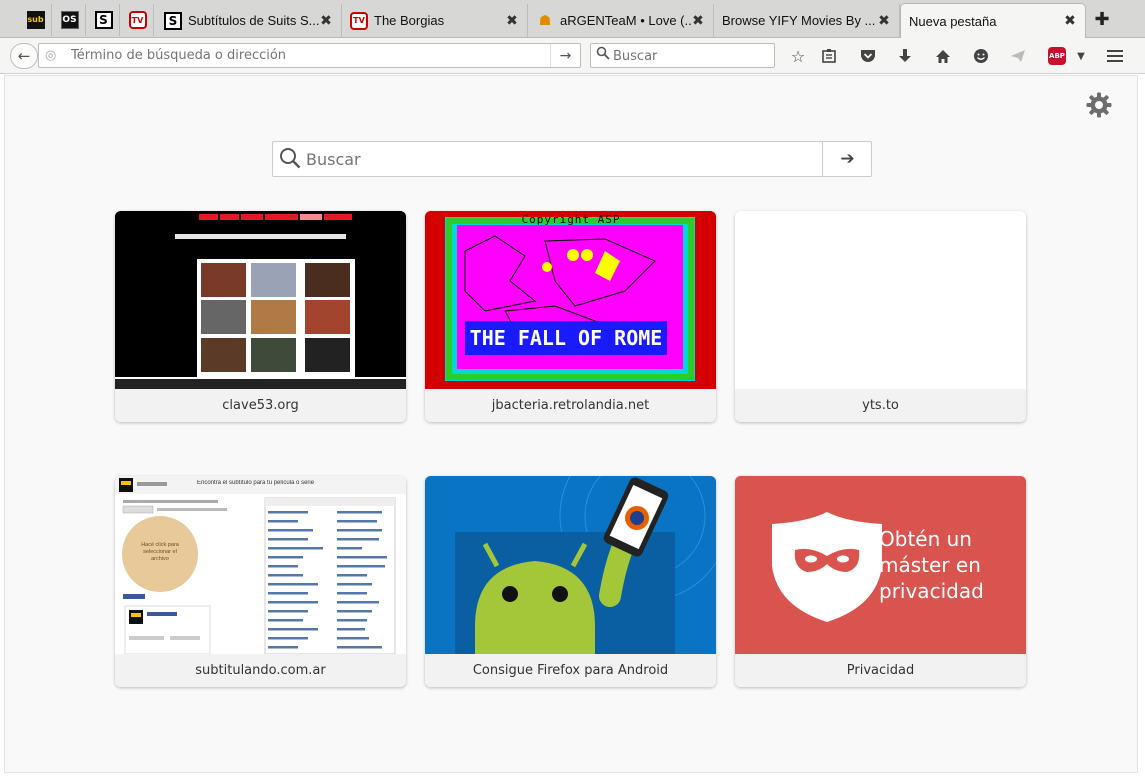 The width and height of the screenshot is (1145, 782). I want to click on tile-label: Privacidad, so click(880, 670).